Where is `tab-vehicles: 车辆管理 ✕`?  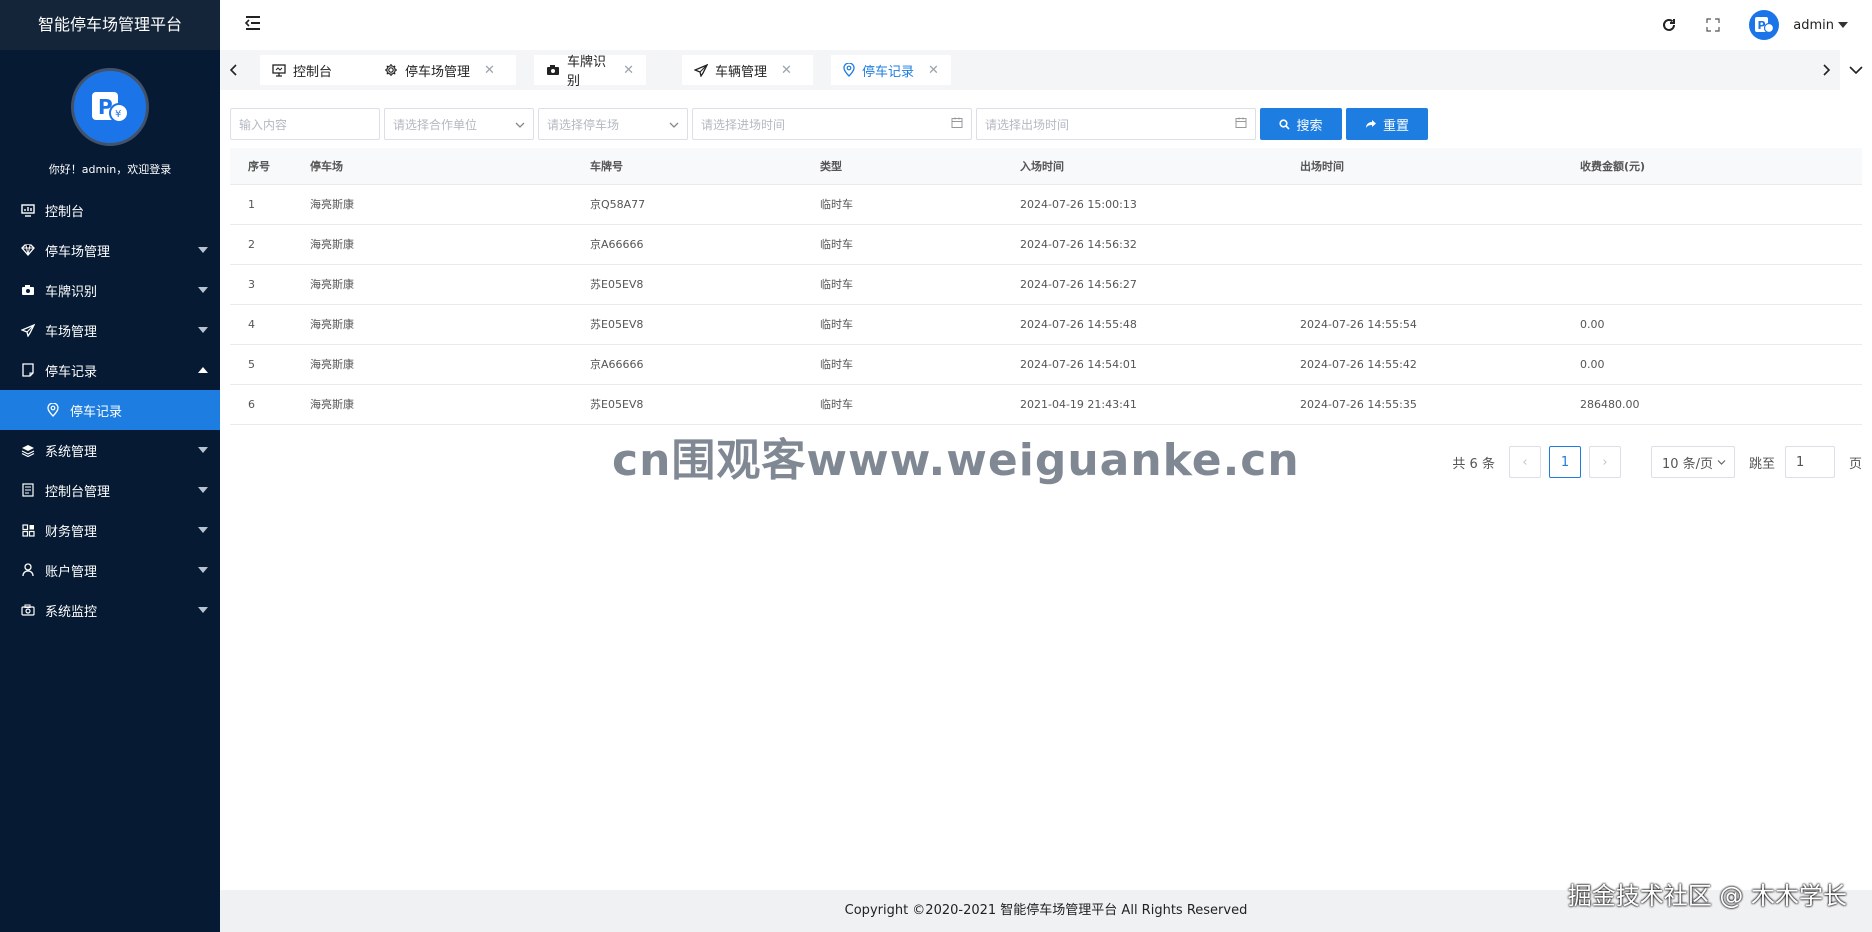
tab-vehicles: 车辆管理 ✕ is located at coordinates (747, 70).